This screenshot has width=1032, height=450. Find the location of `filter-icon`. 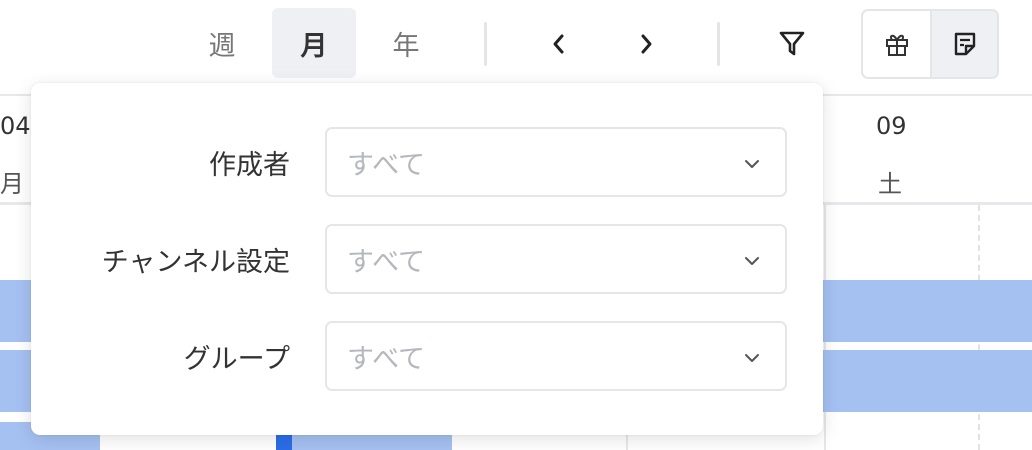

filter-icon is located at coordinates (792, 43).